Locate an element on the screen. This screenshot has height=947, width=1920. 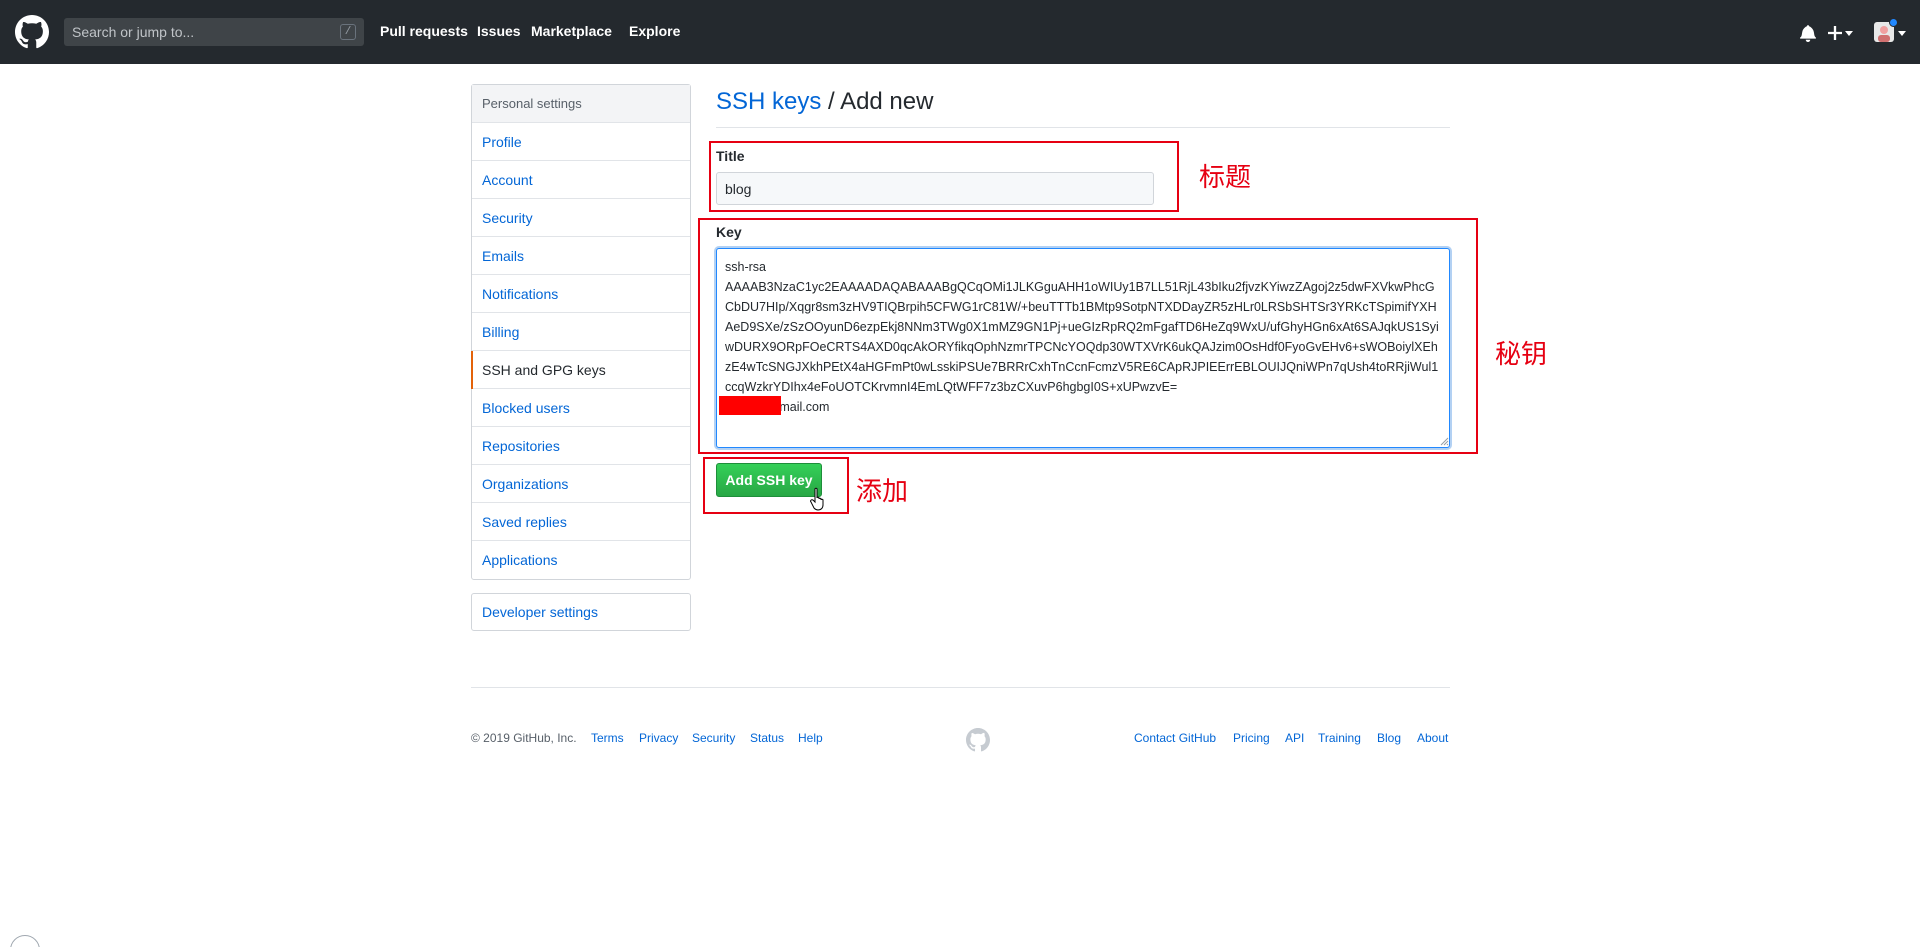
sidebar-item-saved-replies: Saved replies is located at coordinates (581, 522).